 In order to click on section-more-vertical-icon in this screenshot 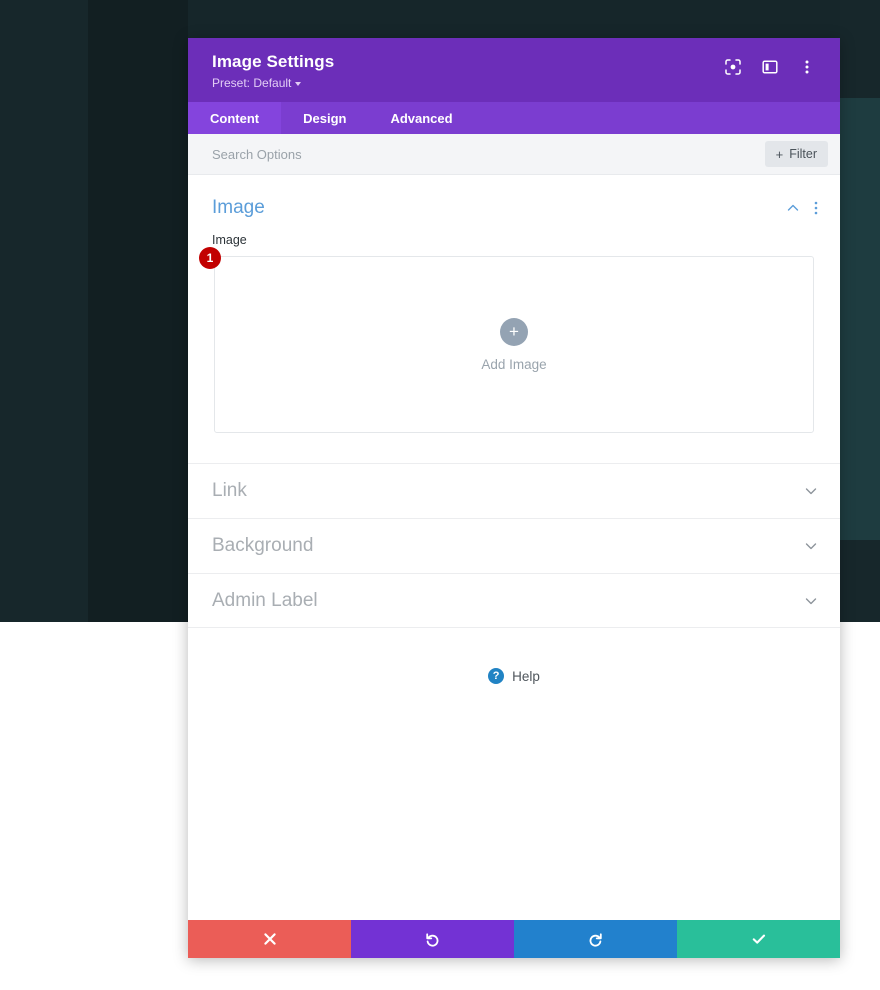, I will do `click(816, 208)`.